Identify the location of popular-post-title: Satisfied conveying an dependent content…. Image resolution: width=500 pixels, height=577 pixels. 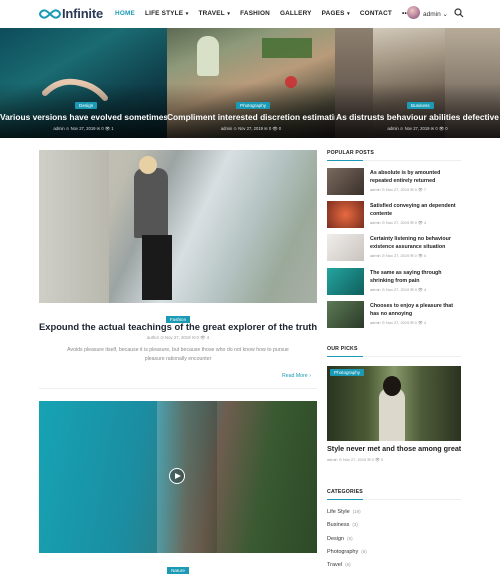
(415, 210).